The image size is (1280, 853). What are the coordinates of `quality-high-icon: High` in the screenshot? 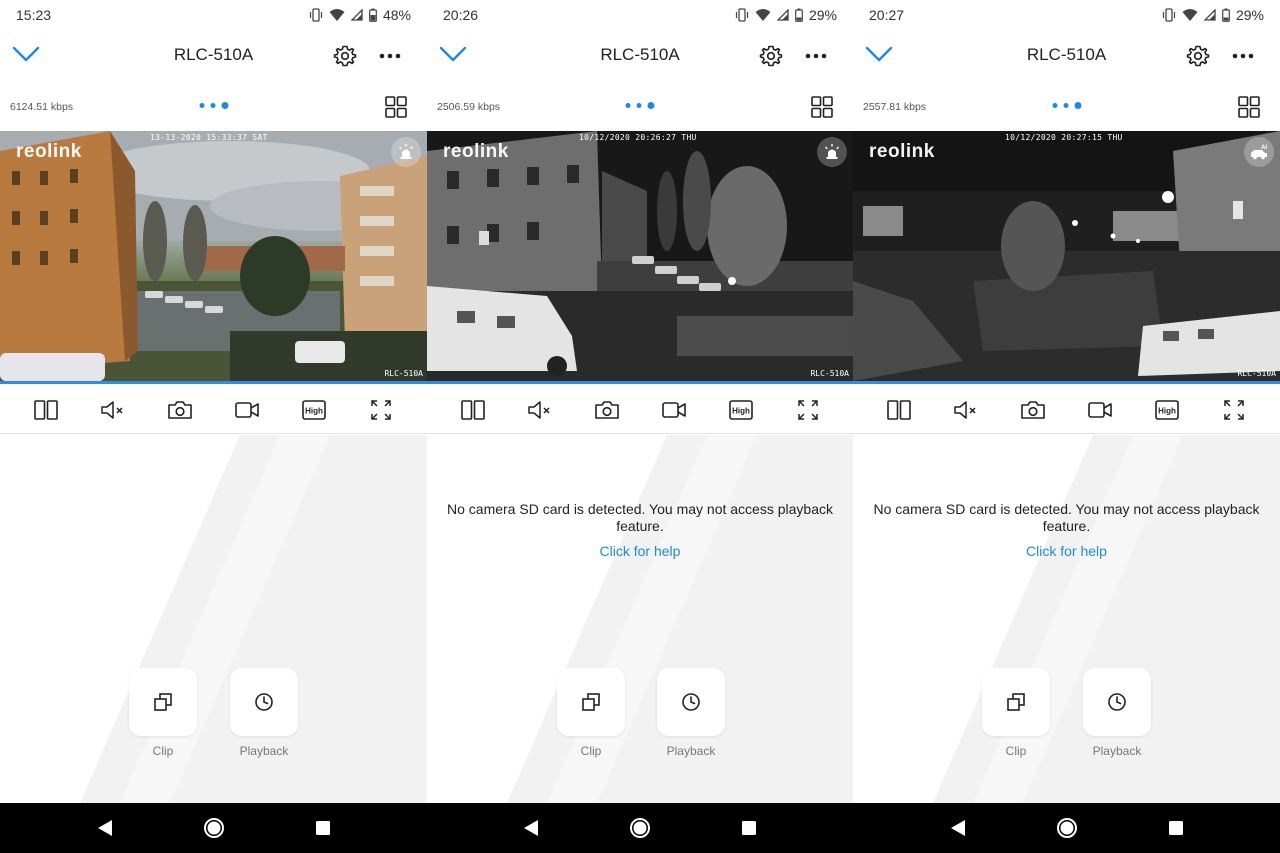 It's located at (740, 409).